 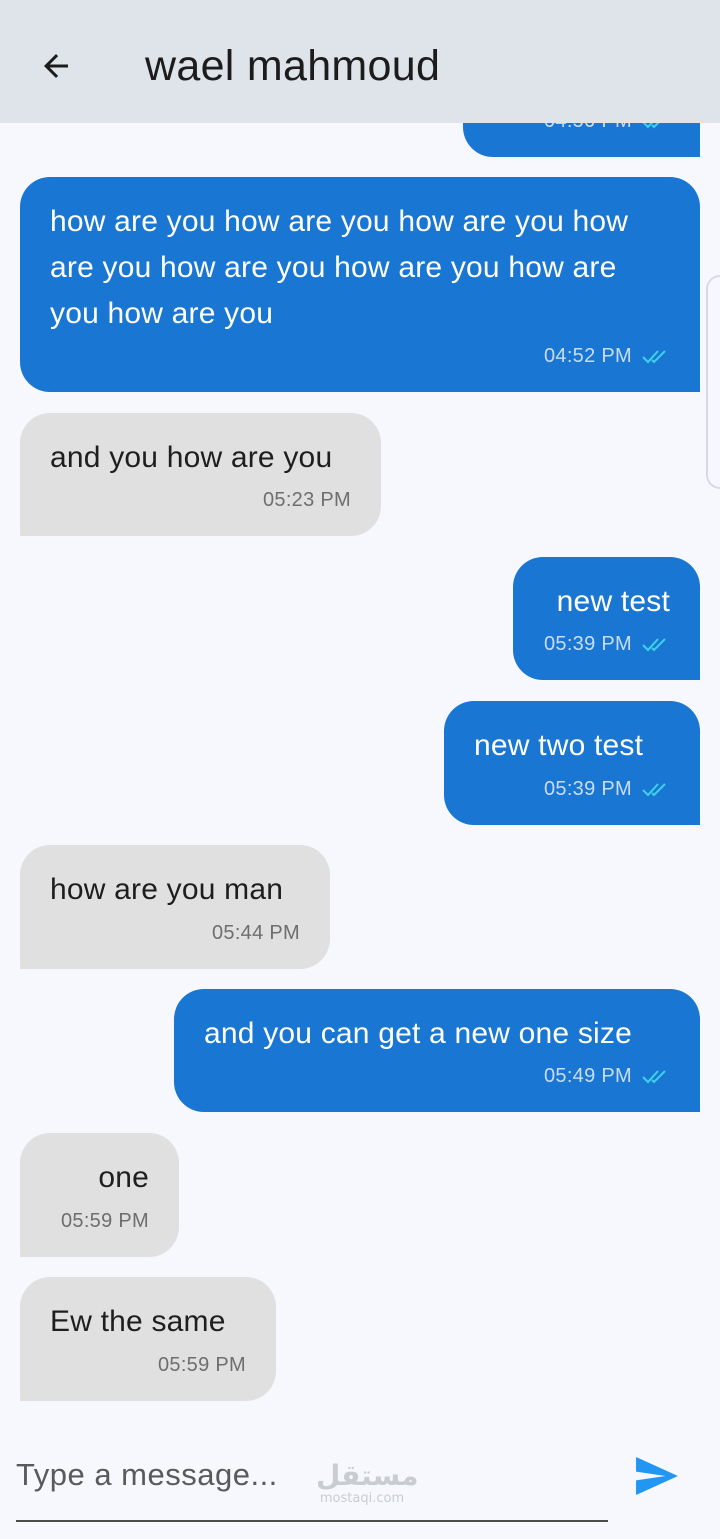 I want to click on app-bar: wael mahmoud, so click(x=360, y=61).